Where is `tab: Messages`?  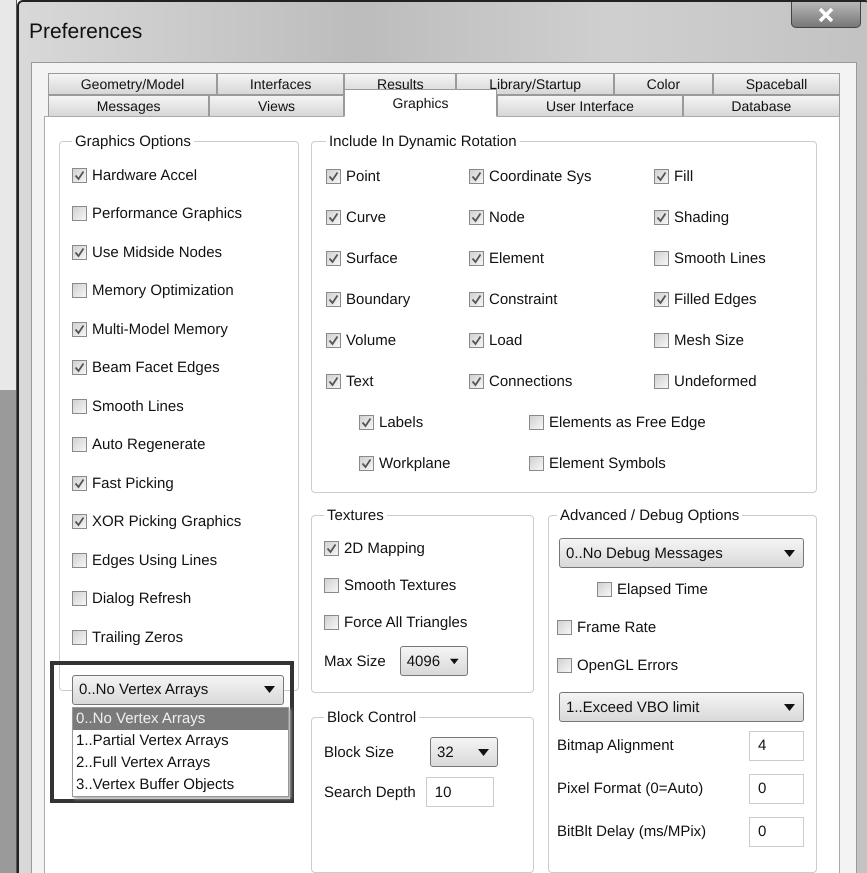
tab: Messages is located at coordinates (129, 106).